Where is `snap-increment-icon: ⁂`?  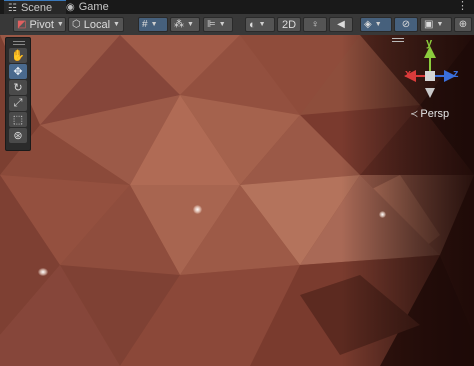 snap-increment-icon: ⁂ is located at coordinates (179, 24).